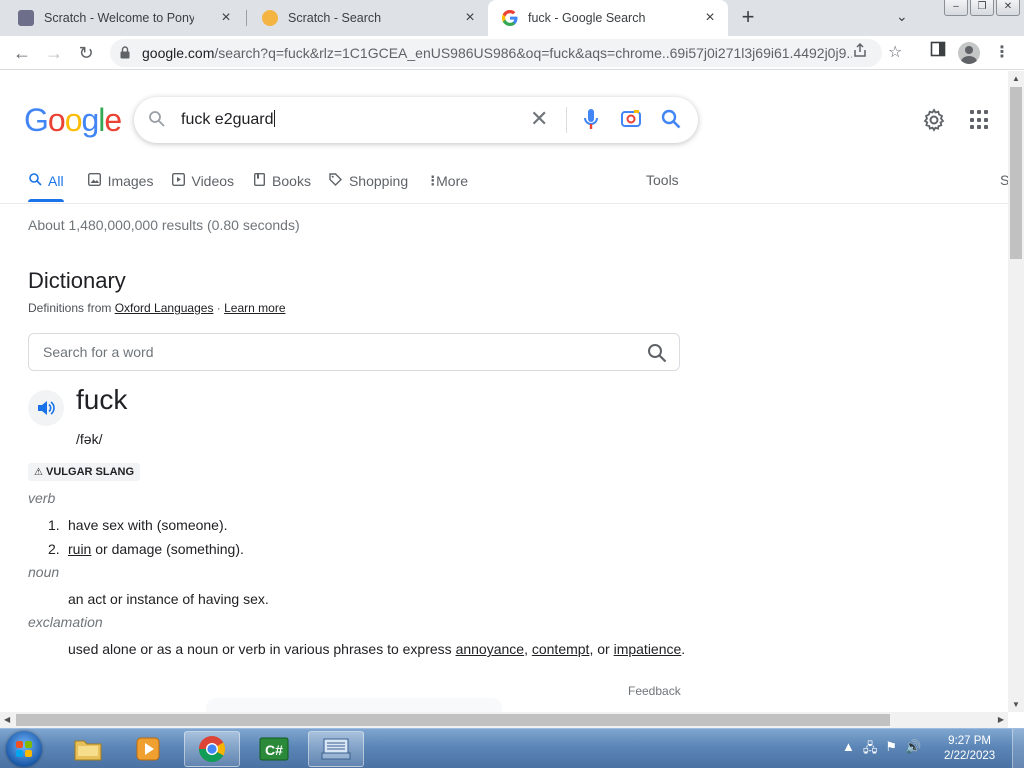 The height and width of the screenshot is (768, 1024). I want to click on scroll-up-arrow-icon: ▲, so click(1016, 78).